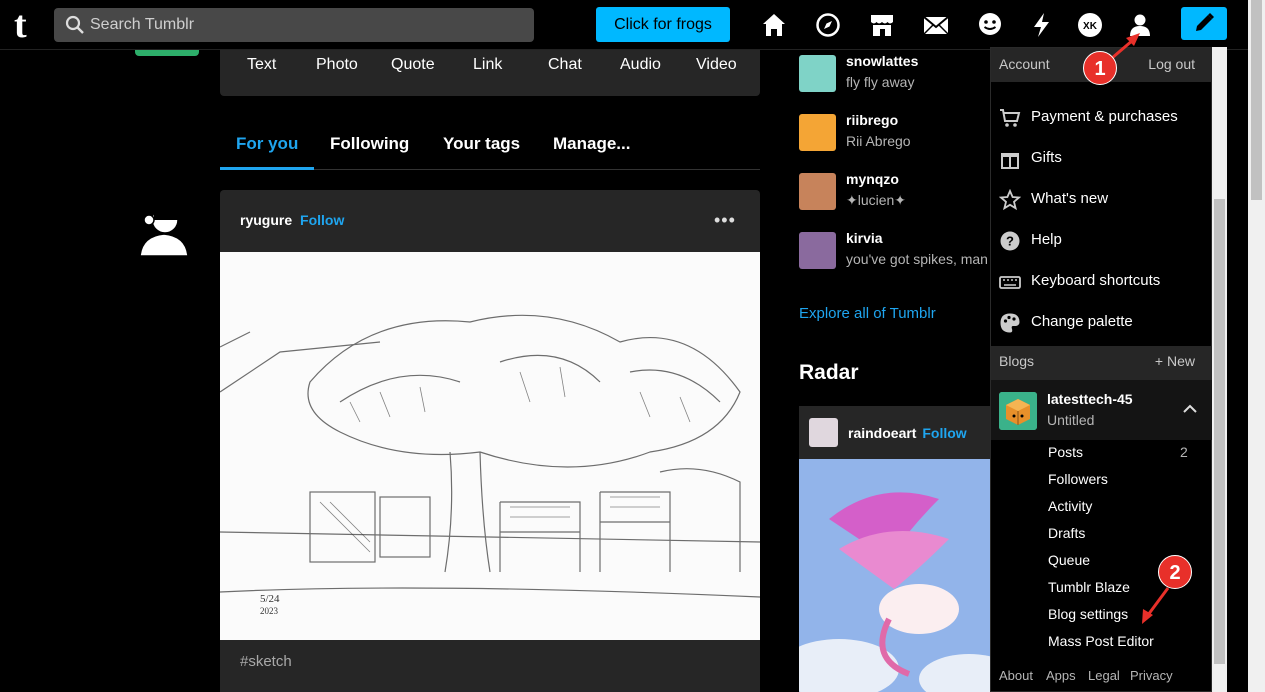 The width and height of the screenshot is (1265, 692). What do you see at coordinates (663, 24) in the screenshot?
I see `frogs-button: Click for frogs` at bounding box center [663, 24].